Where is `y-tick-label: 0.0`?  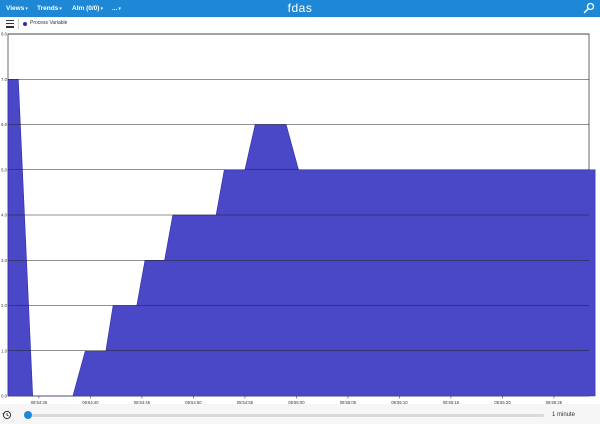 y-tick-label: 0.0 is located at coordinates (4, 396).